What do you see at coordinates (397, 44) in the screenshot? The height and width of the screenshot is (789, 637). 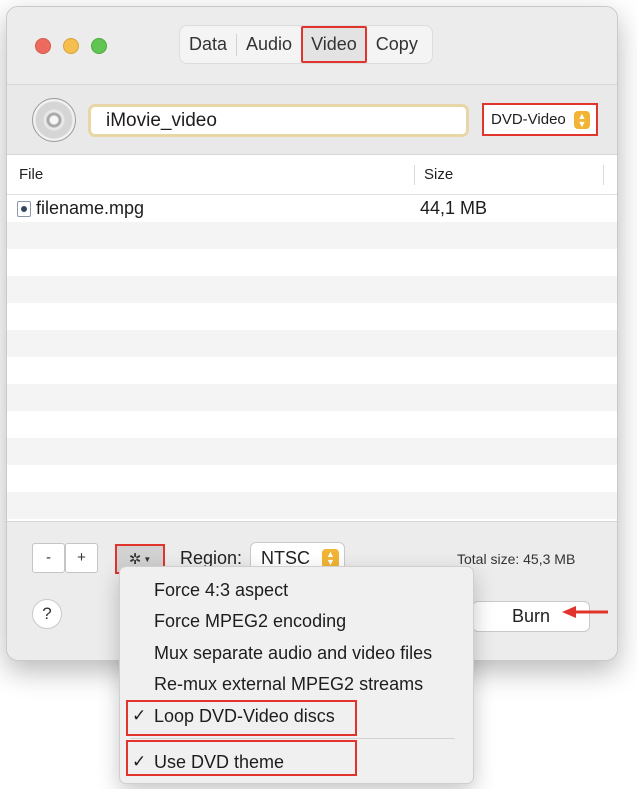 I see `tab-copy: Copy` at bounding box center [397, 44].